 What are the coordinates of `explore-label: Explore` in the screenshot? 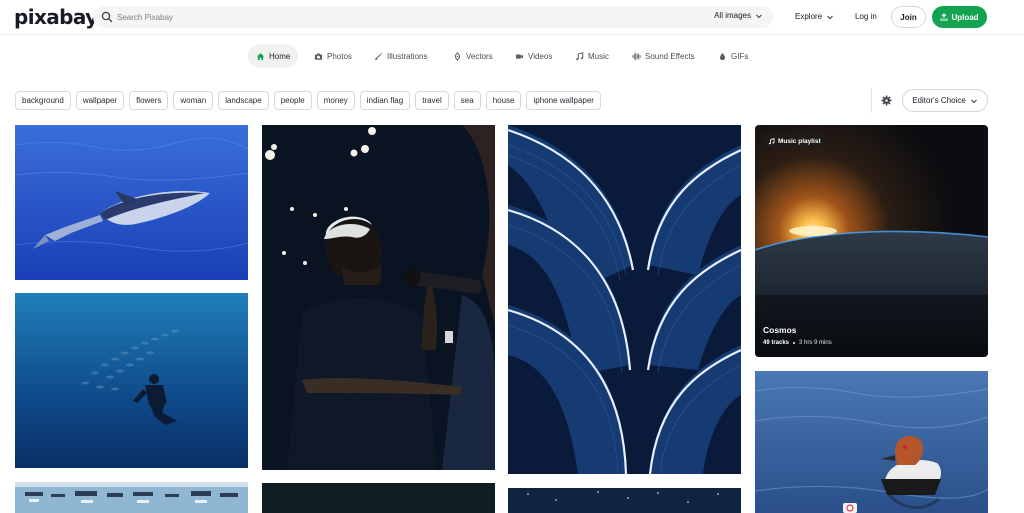 It's located at (809, 16).